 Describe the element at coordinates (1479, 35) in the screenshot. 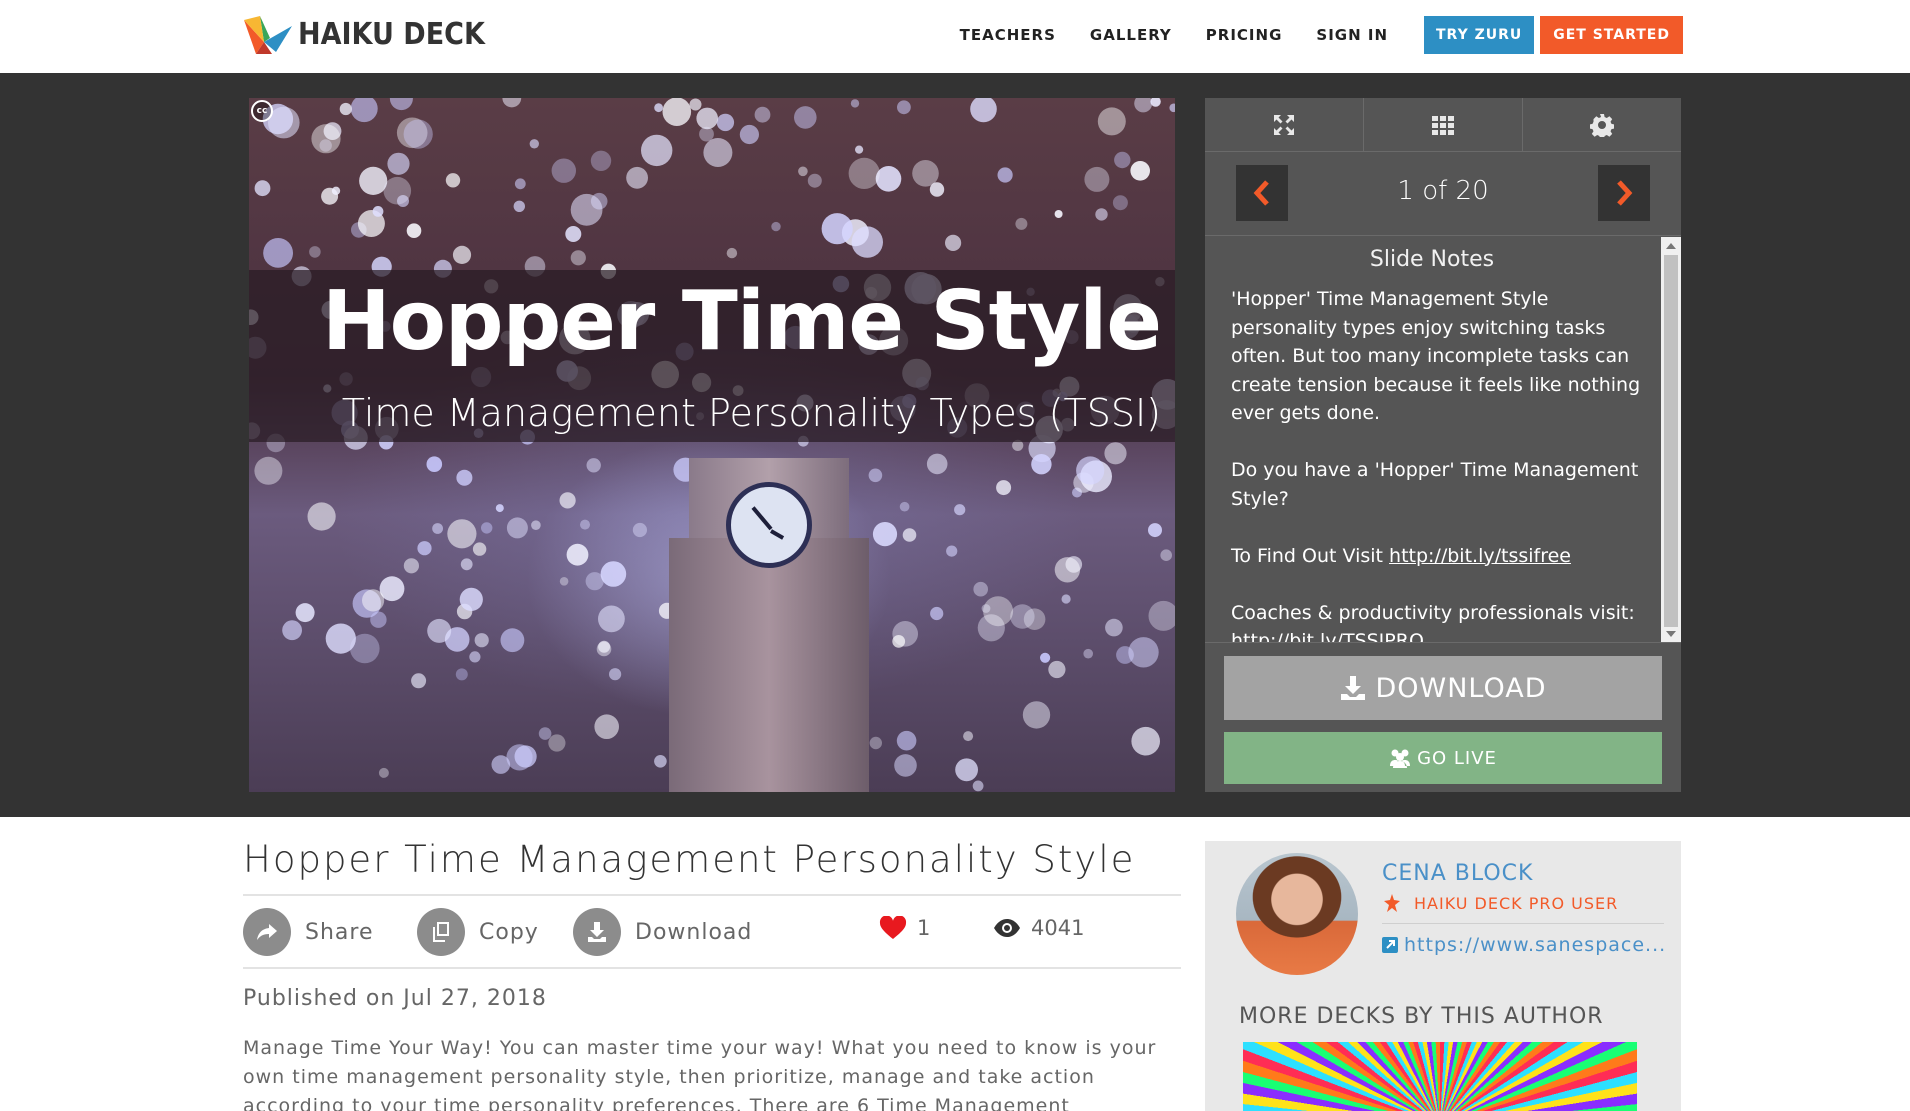

I see `try-zuru-button: TRY ZURU` at that location.